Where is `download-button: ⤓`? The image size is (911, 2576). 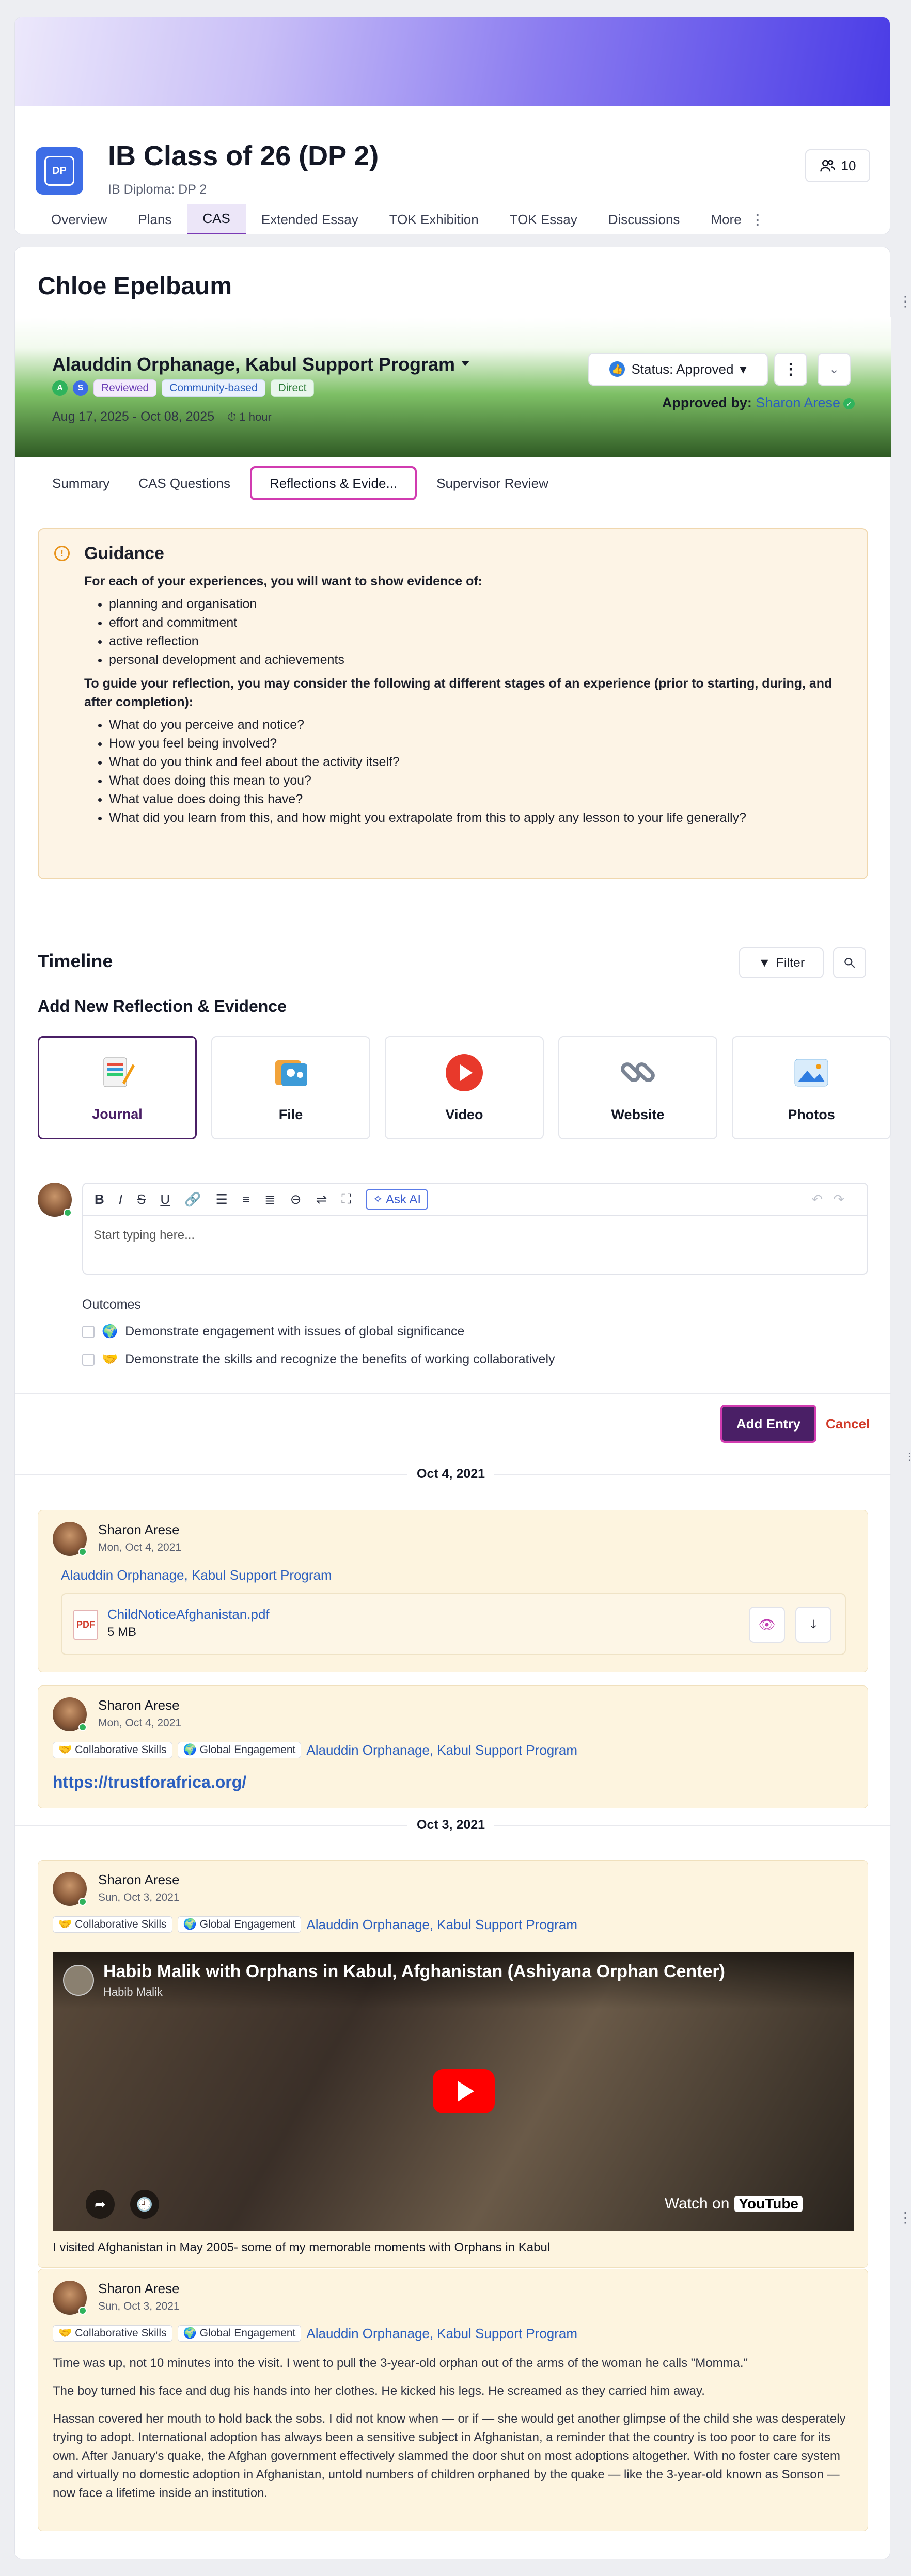
download-button: ⤓ is located at coordinates (813, 1625).